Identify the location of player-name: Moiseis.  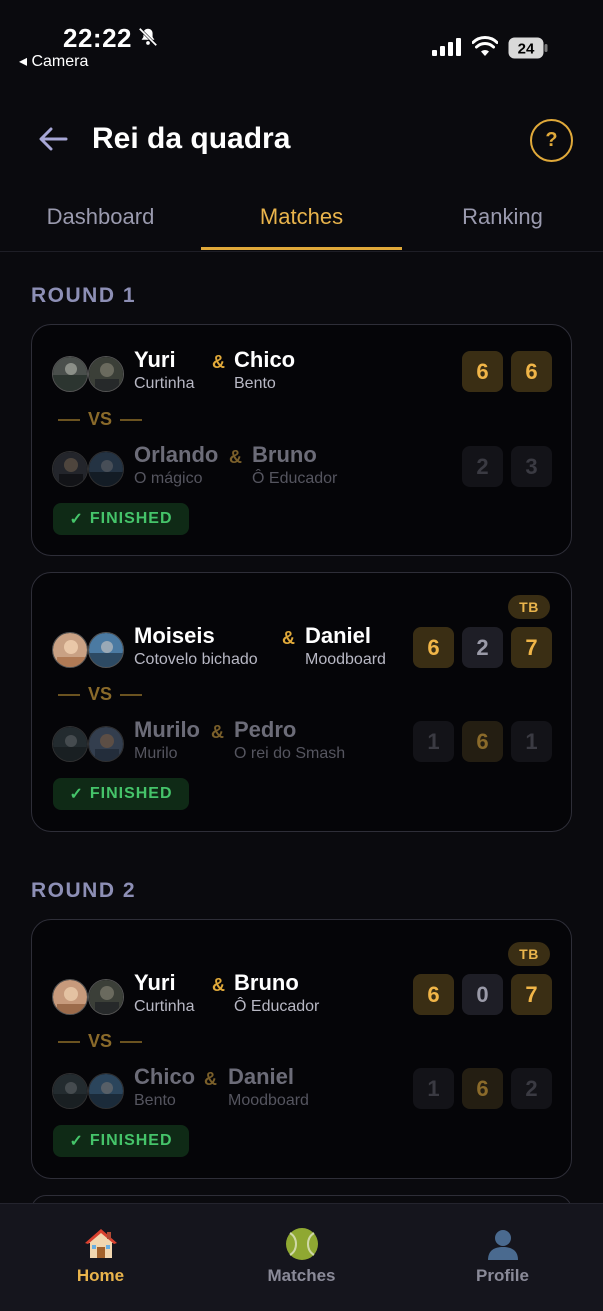
(174, 635).